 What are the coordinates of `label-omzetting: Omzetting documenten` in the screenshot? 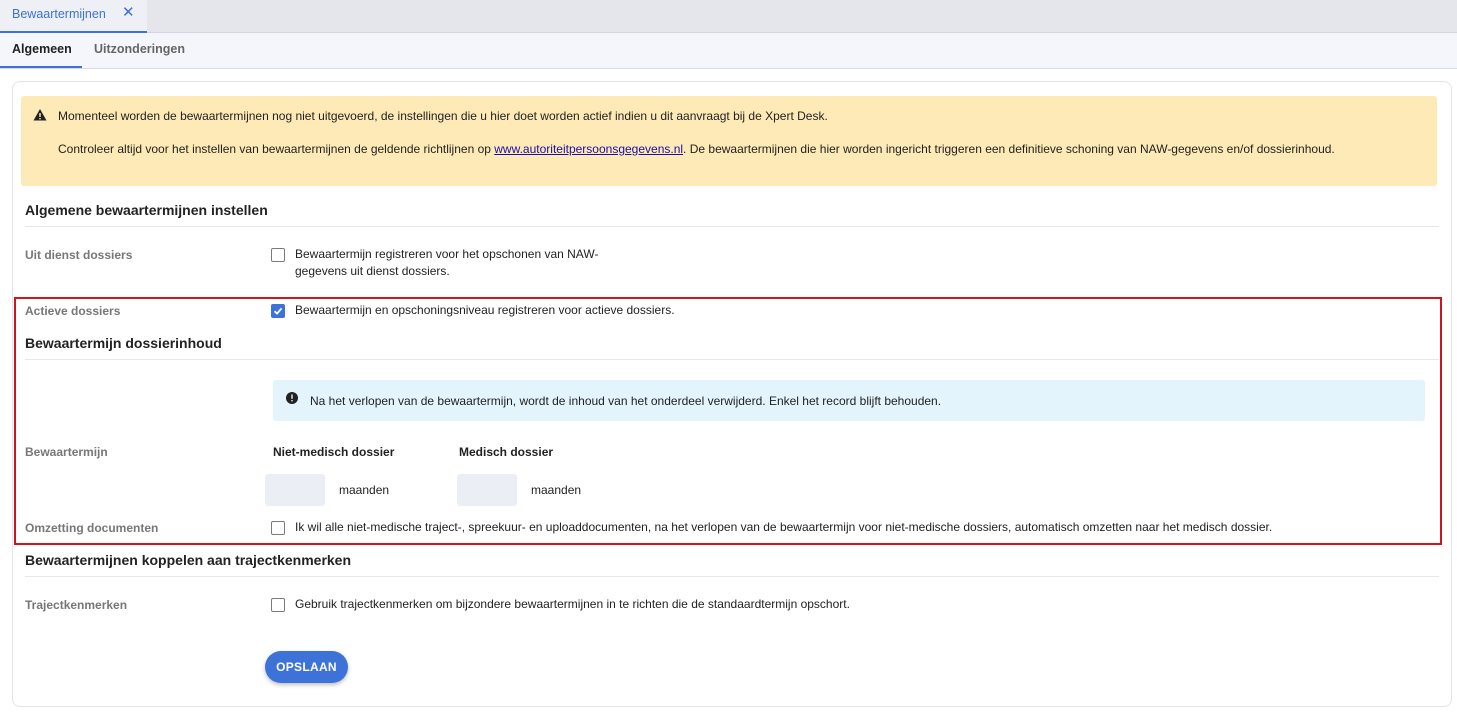 It's located at (92, 528).